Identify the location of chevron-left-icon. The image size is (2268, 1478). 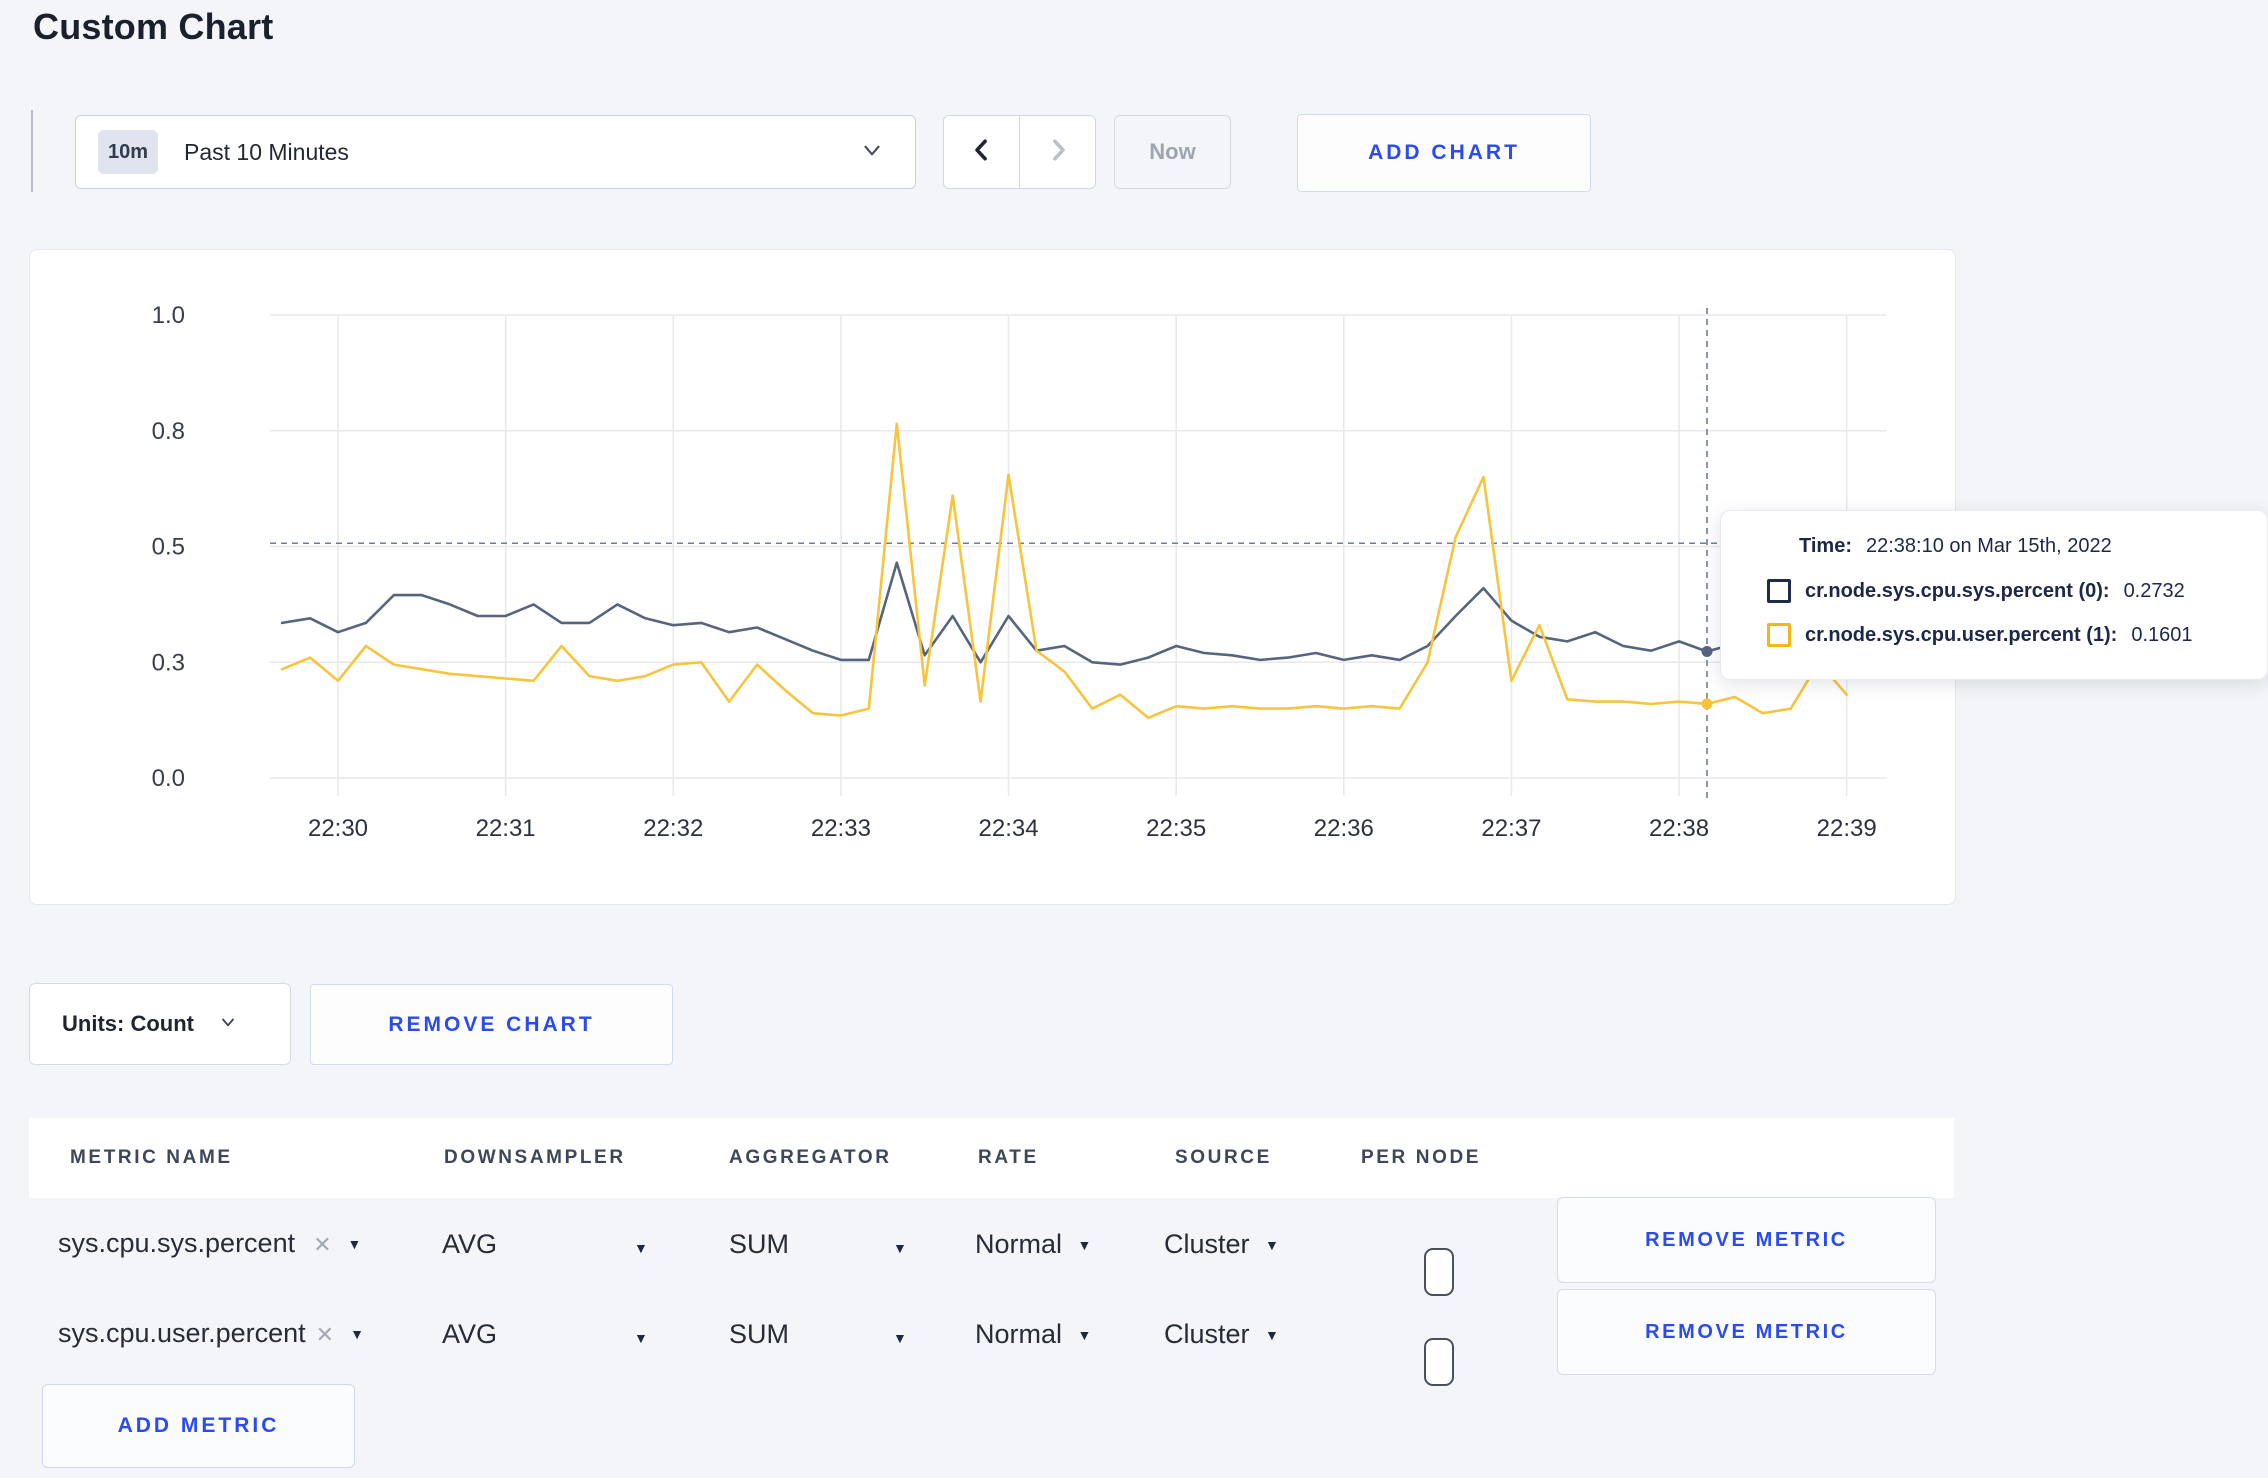
(982, 152).